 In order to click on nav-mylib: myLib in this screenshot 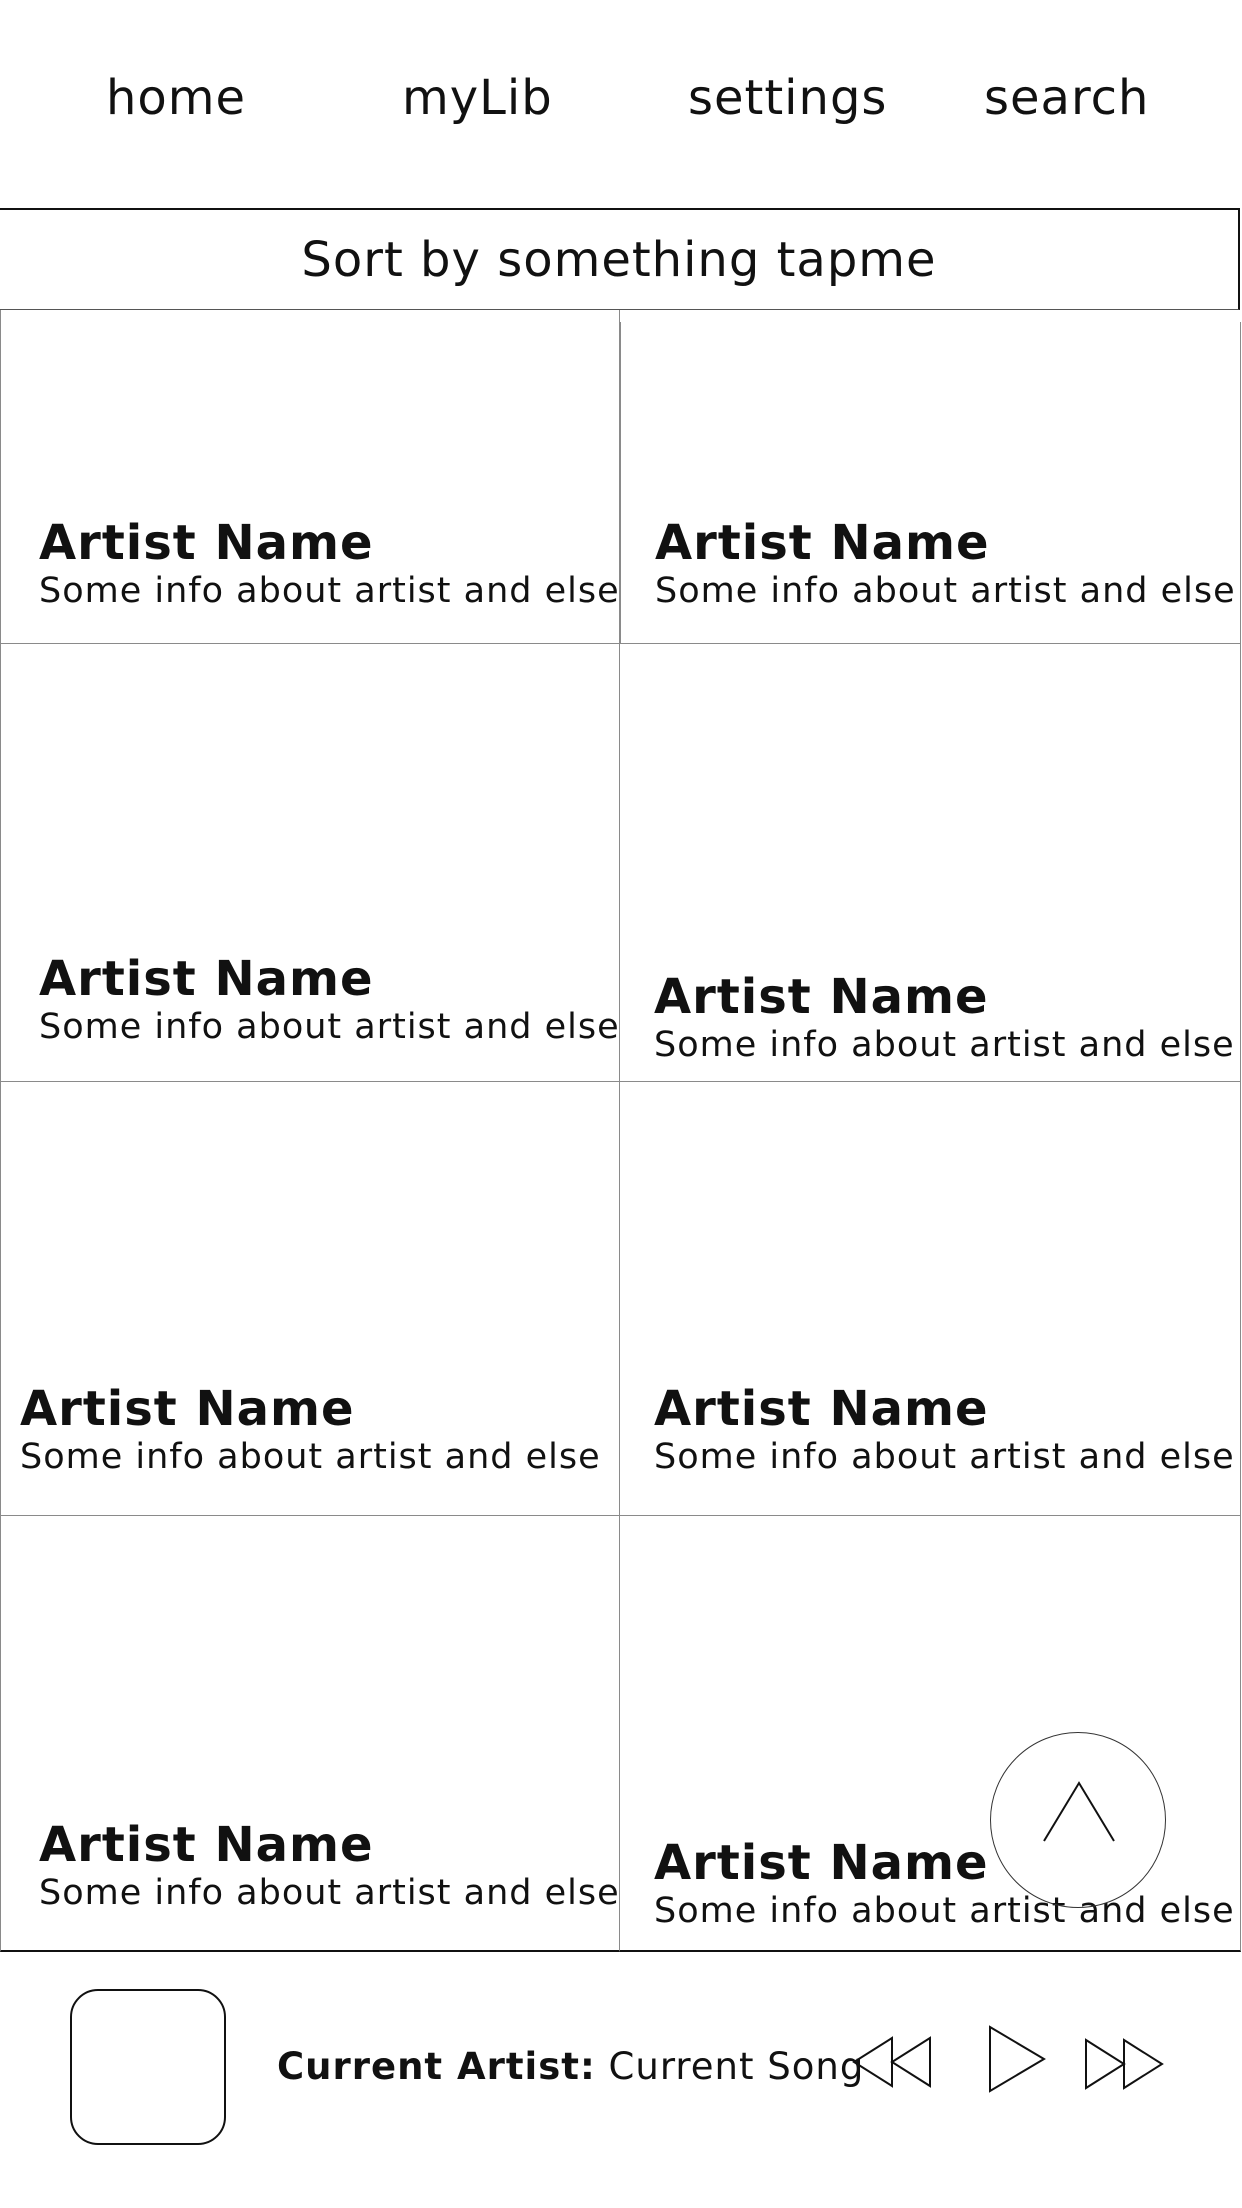, I will do `click(477, 98)`.